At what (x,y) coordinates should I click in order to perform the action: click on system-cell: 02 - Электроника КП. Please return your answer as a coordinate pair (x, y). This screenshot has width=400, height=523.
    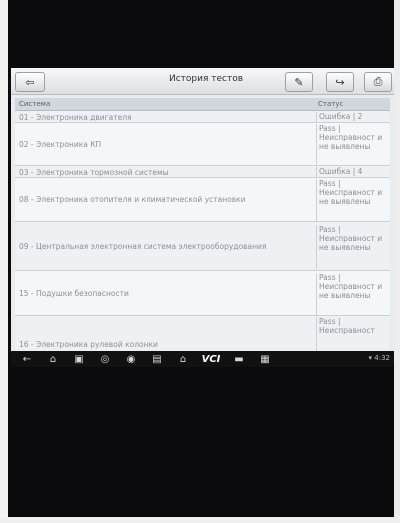
    Looking at the image, I should click on (60, 144).